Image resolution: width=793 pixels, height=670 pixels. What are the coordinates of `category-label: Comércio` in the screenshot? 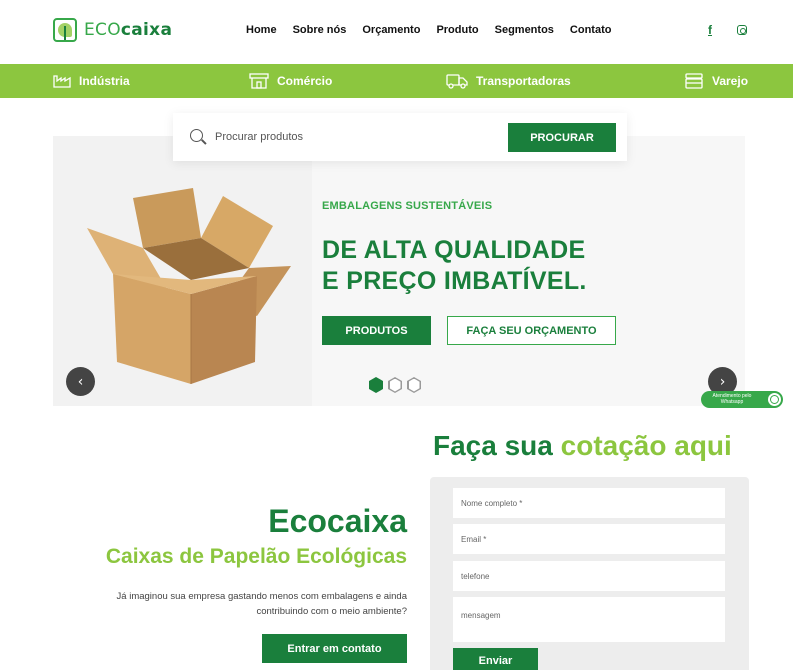 It's located at (305, 81).